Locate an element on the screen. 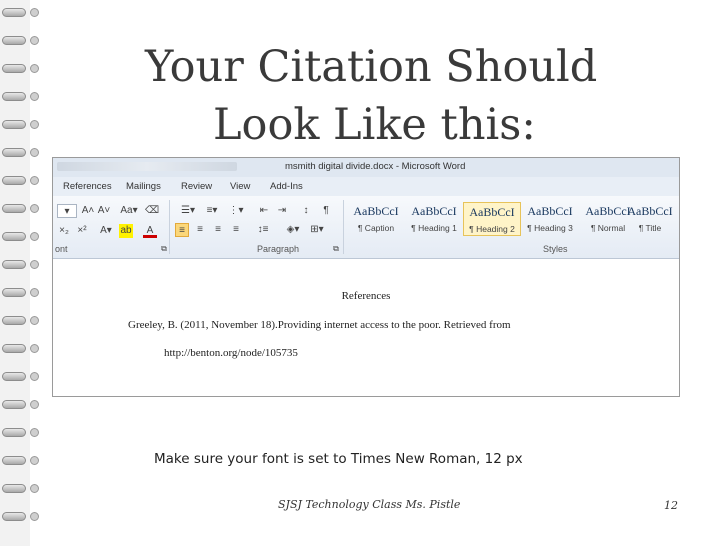 This screenshot has height=546, width=728. slide-number: 12 is located at coordinates (671, 505).